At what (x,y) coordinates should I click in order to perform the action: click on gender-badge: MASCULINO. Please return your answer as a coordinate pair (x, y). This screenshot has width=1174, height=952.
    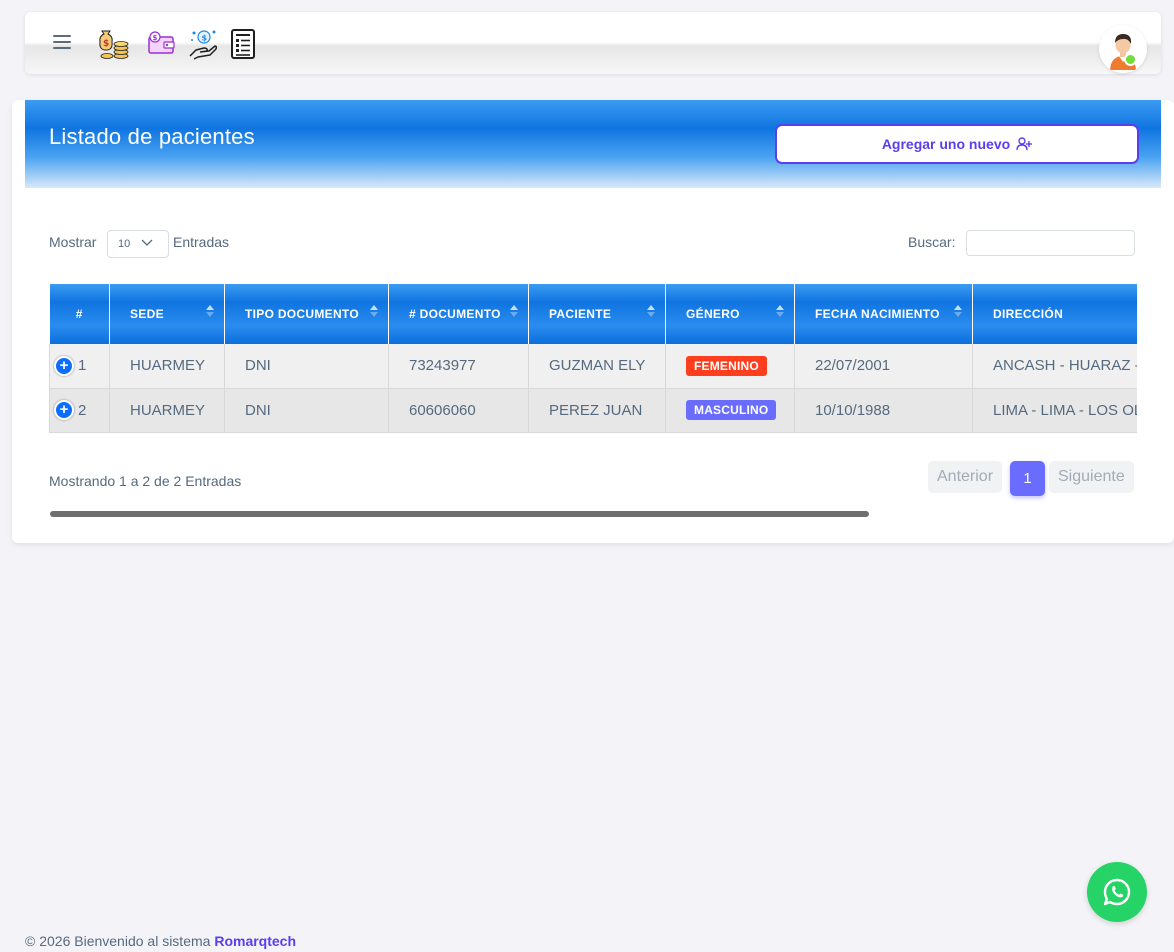
    Looking at the image, I should click on (731, 410).